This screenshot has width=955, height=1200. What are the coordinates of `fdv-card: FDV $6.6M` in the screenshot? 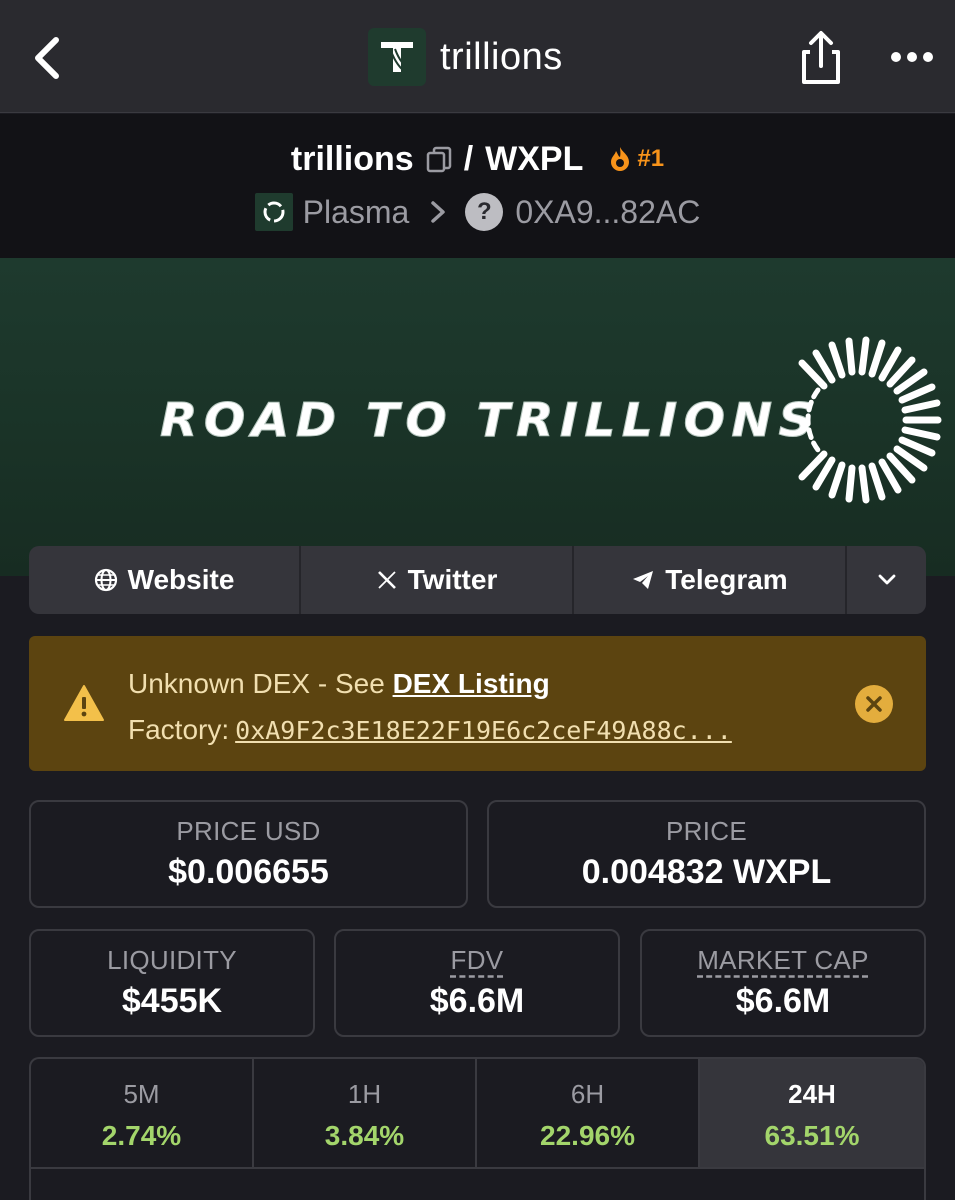 It's located at (477, 983).